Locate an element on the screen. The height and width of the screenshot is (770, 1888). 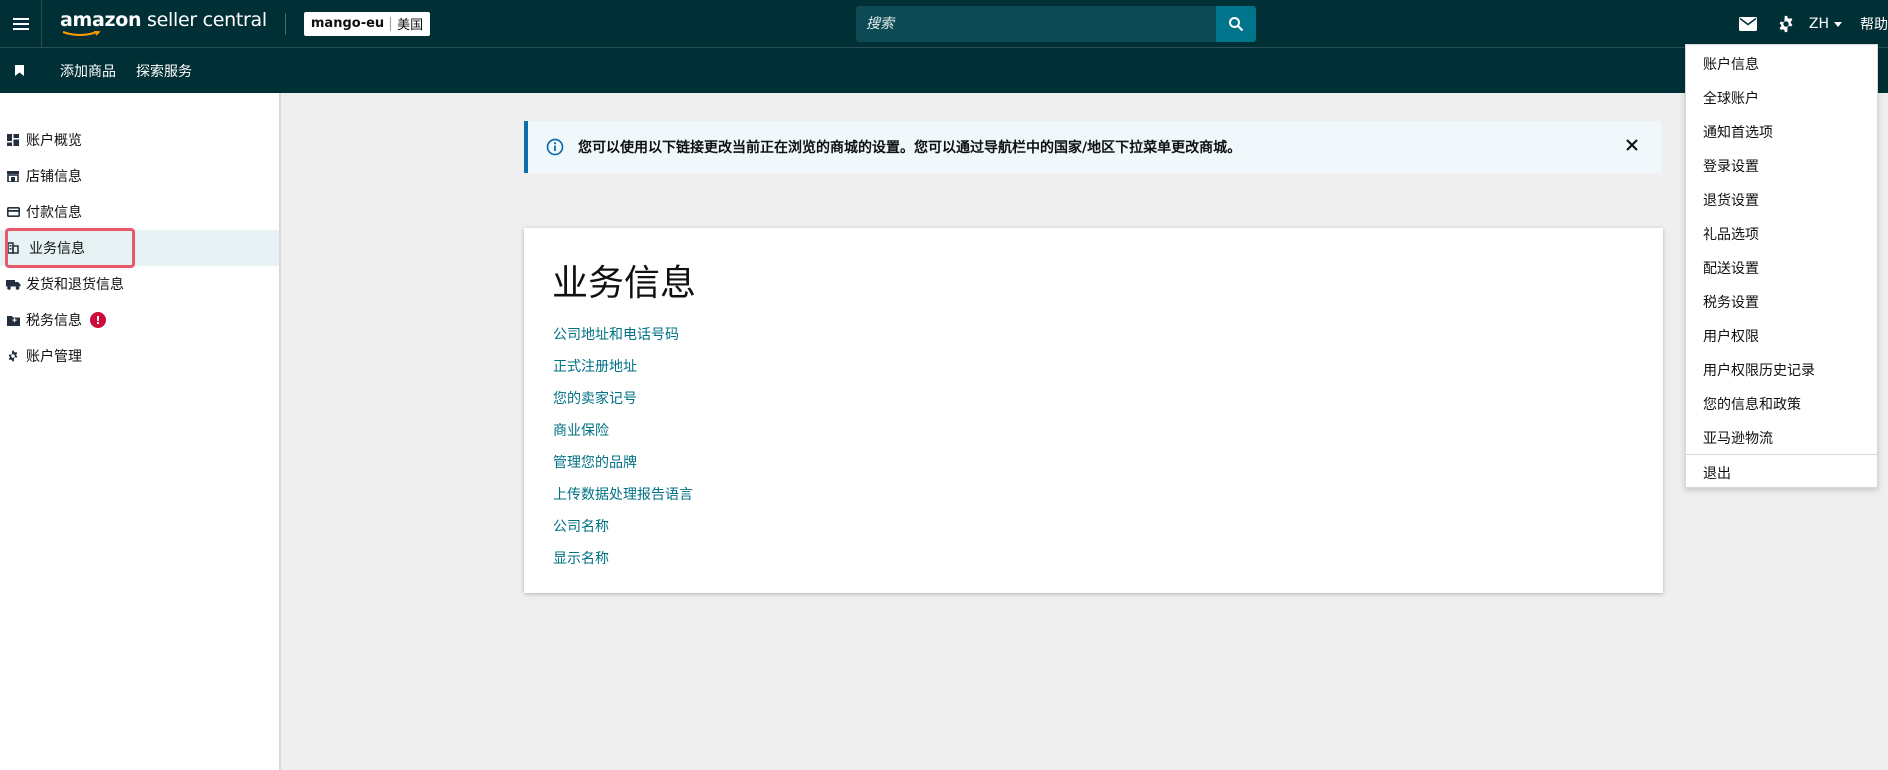
store-chip-separator is located at coordinates (391, 23).